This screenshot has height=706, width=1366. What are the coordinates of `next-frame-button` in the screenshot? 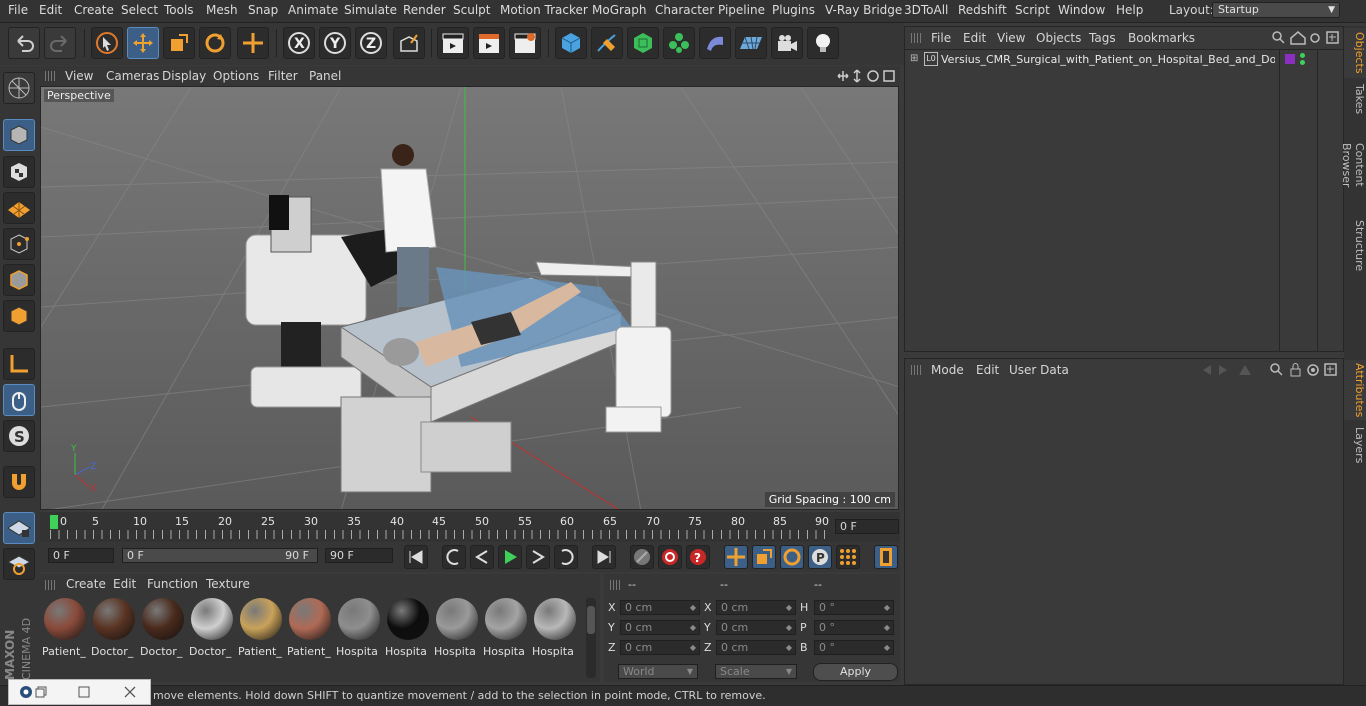 It's located at (538, 557).